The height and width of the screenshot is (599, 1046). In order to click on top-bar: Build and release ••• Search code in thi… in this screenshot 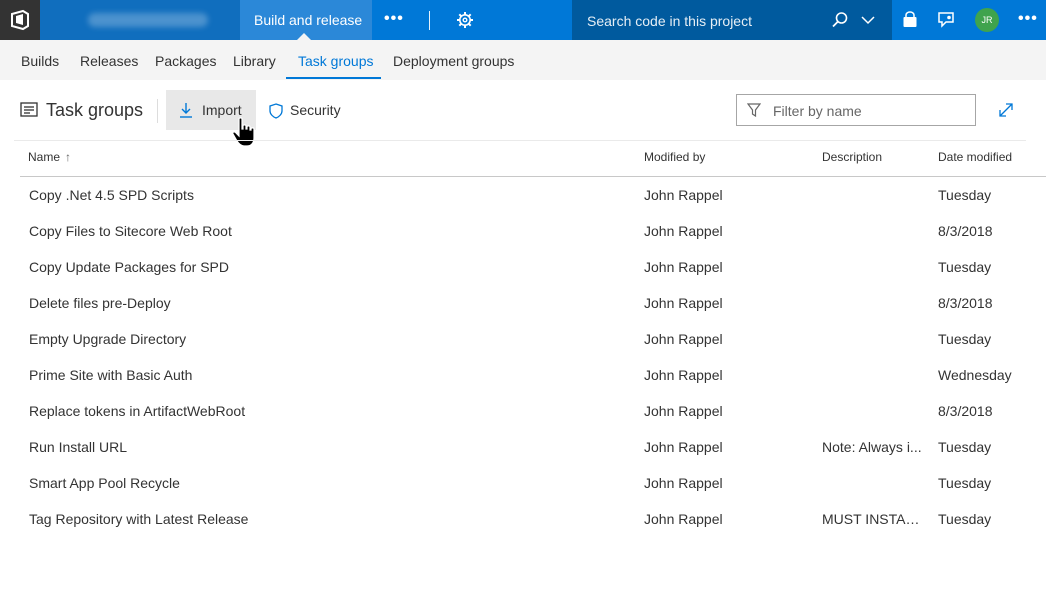, I will do `click(523, 20)`.